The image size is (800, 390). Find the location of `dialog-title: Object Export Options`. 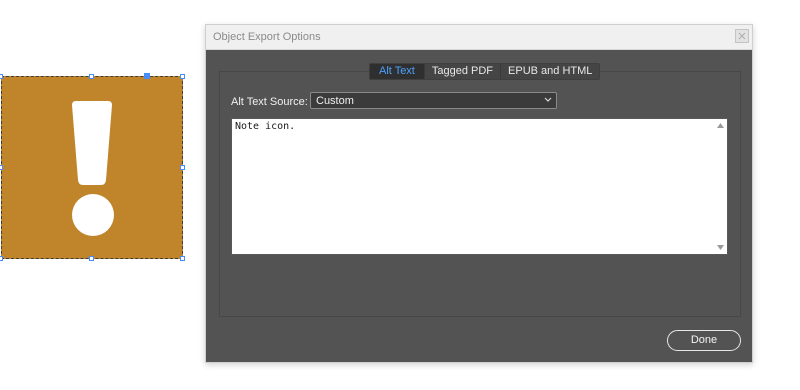

dialog-title: Object Export Options is located at coordinates (267, 37).